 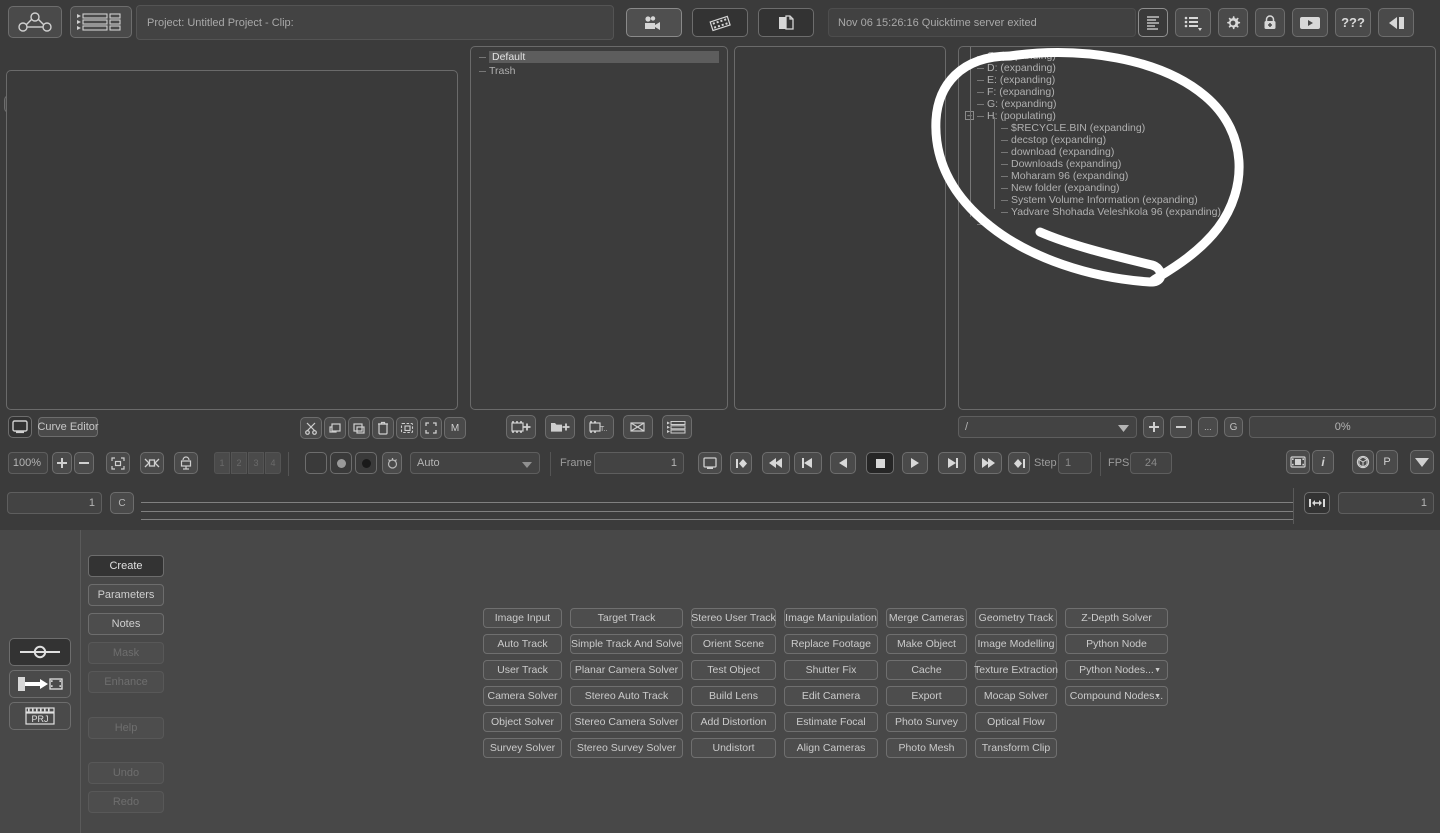 What do you see at coordinates (1201, 68) in the screenshot?
I see `file-tree-node: D: (expanding)` at bounding box center [1201, 68].